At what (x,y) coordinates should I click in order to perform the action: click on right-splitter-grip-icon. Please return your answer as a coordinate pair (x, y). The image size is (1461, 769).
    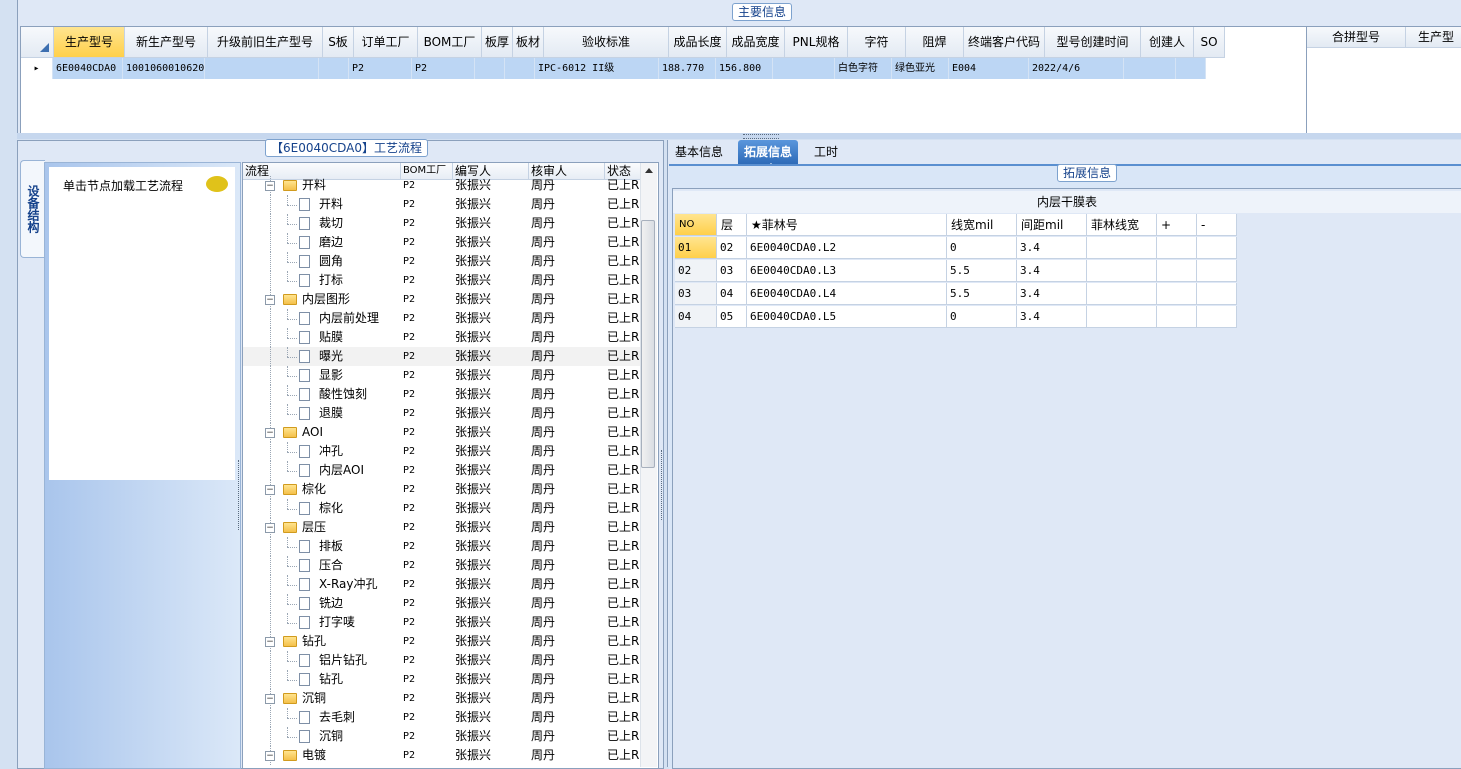
    Looking at the image, I should click on (663, 485).